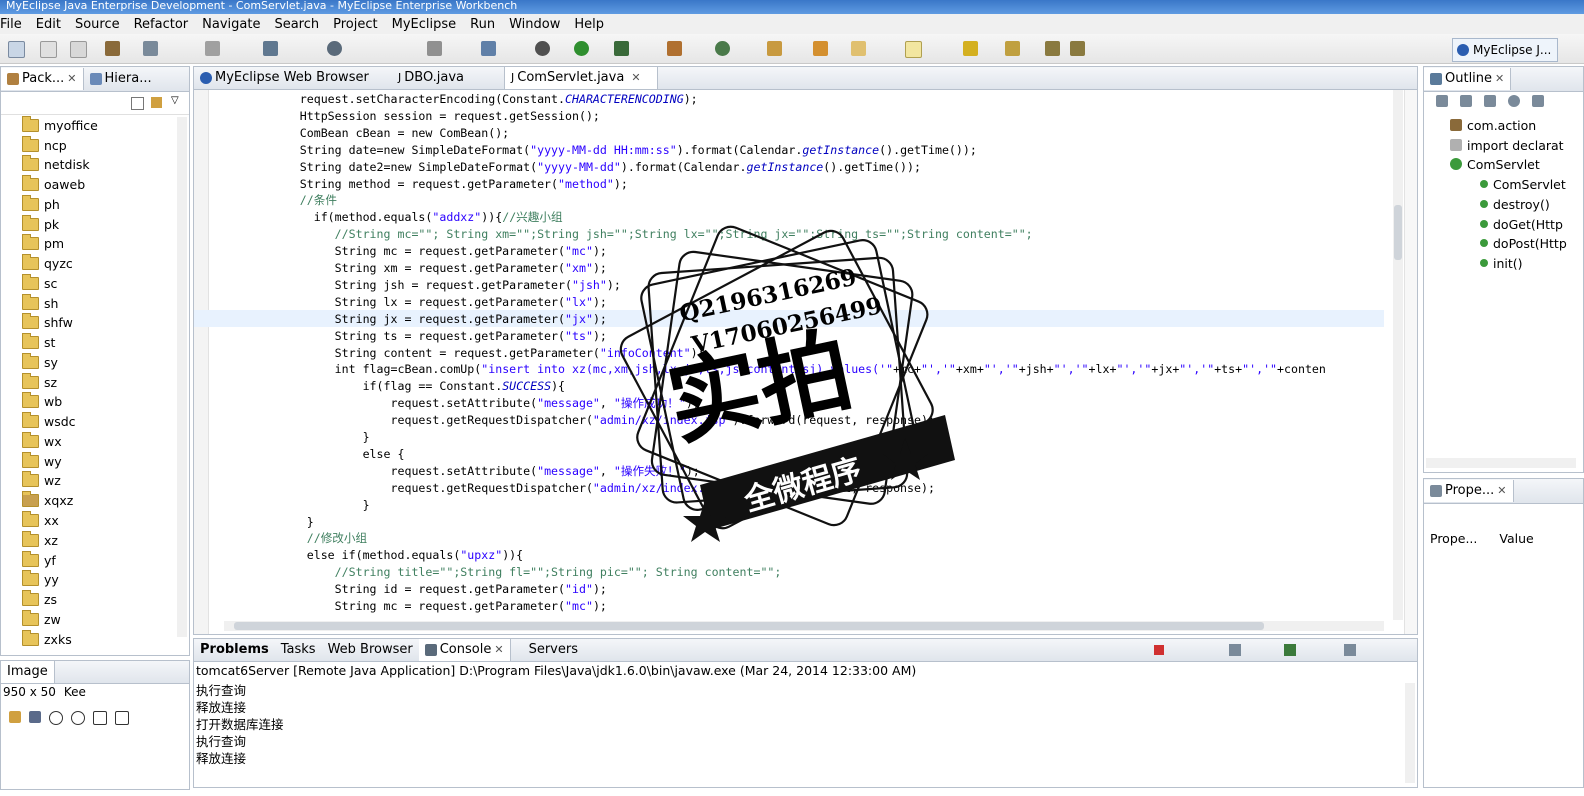  What do you see at coordinates (14, 24) in the screenshot?
I see `menu-file: File` at bounding box center [14, 24].